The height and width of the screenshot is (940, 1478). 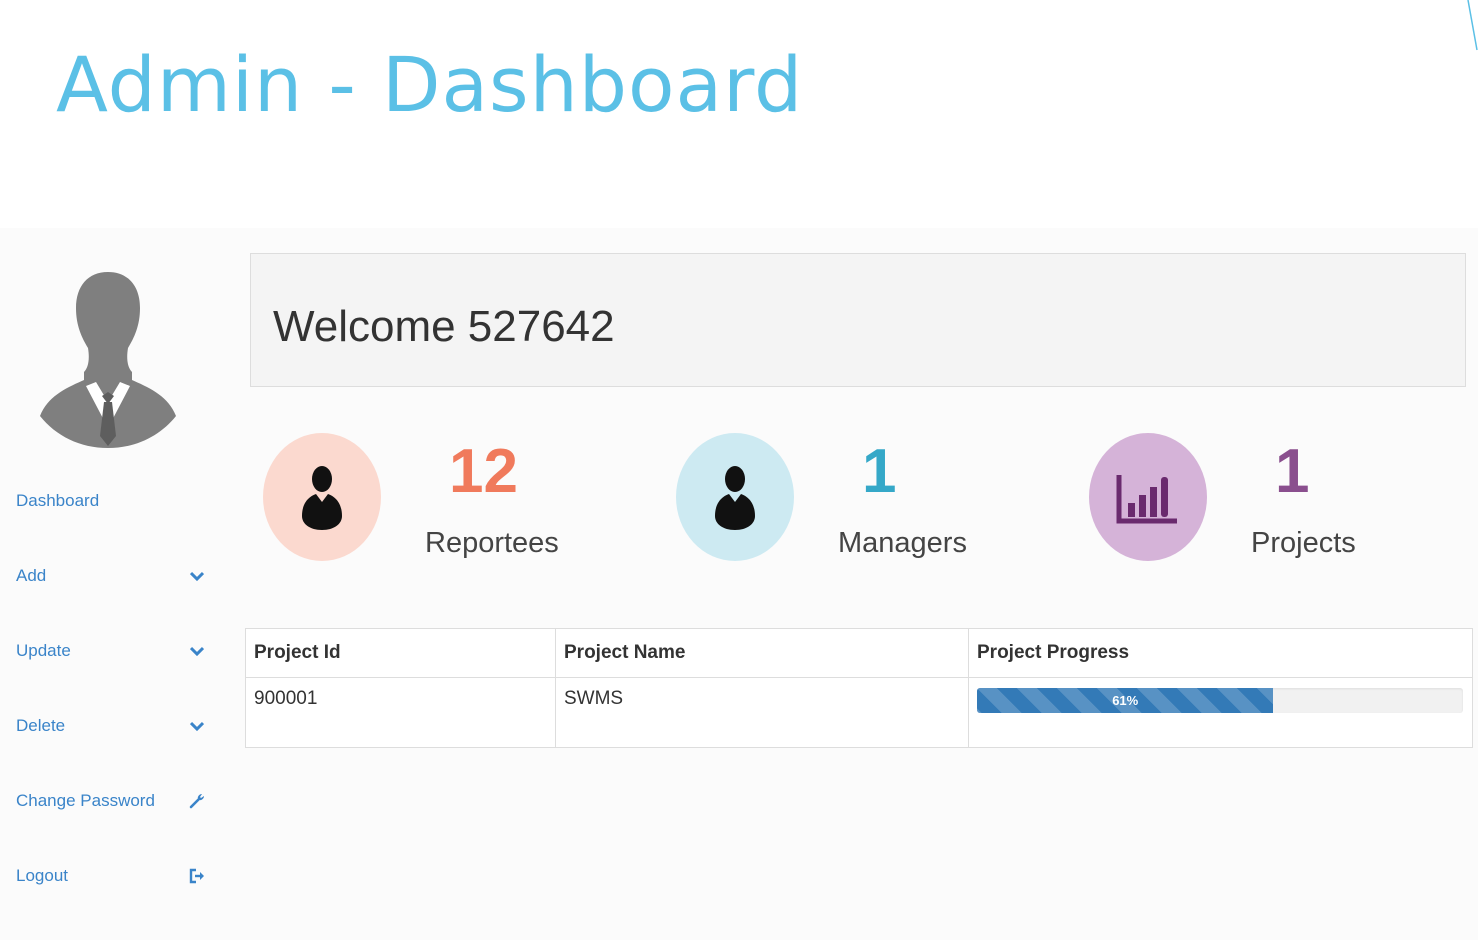 What do you see at coordinates (111, 876) in the screenshot?
I see `sidebar-item-logout: Logout` at bounding box center [111, 876].